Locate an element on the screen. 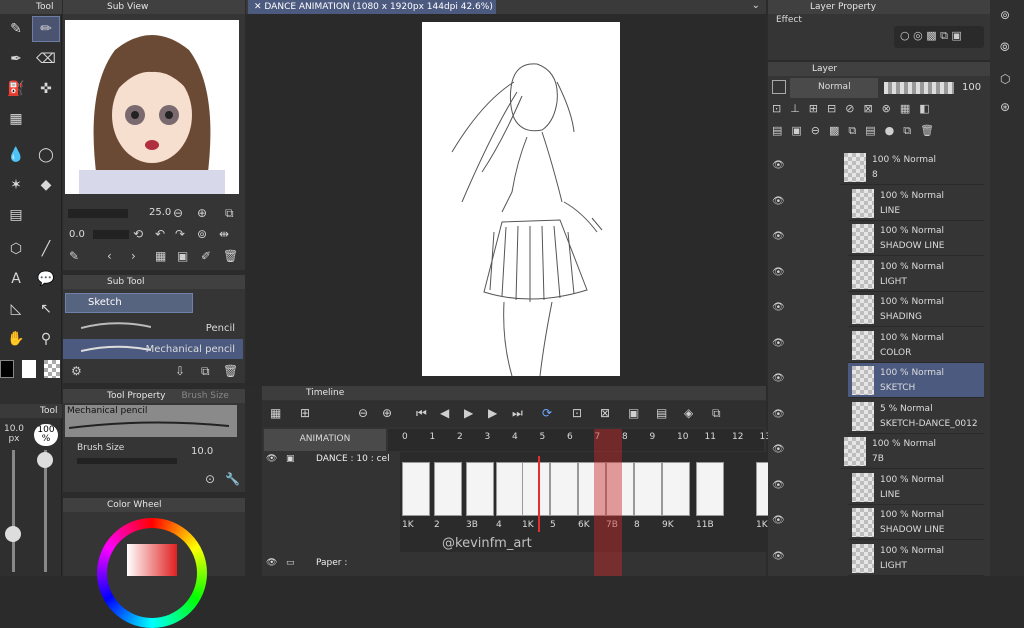 The width and height of the screenshot is (1024, 628). layer-toolbar-row2: ▤▣⊖▩⧉▤●⧉🗑 is located at coordinates (879, 133).